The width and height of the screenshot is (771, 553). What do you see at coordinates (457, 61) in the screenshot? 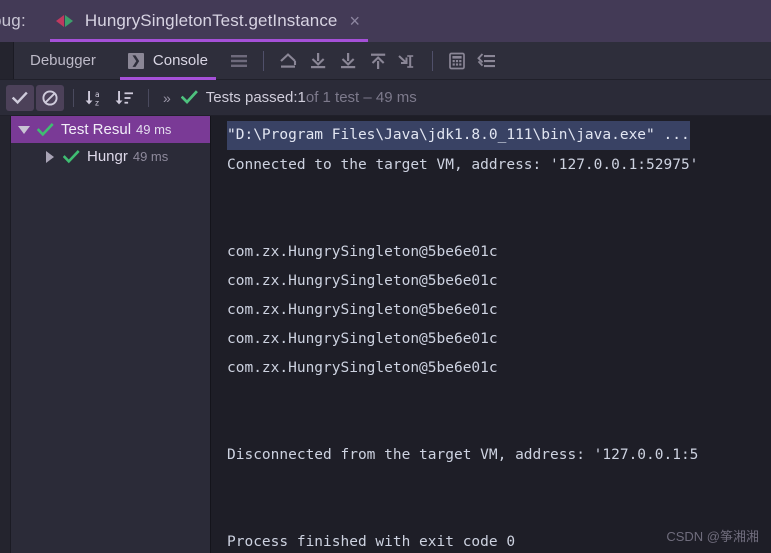
I see `evaluate-expression-icon` at bounding box center [457, 61].